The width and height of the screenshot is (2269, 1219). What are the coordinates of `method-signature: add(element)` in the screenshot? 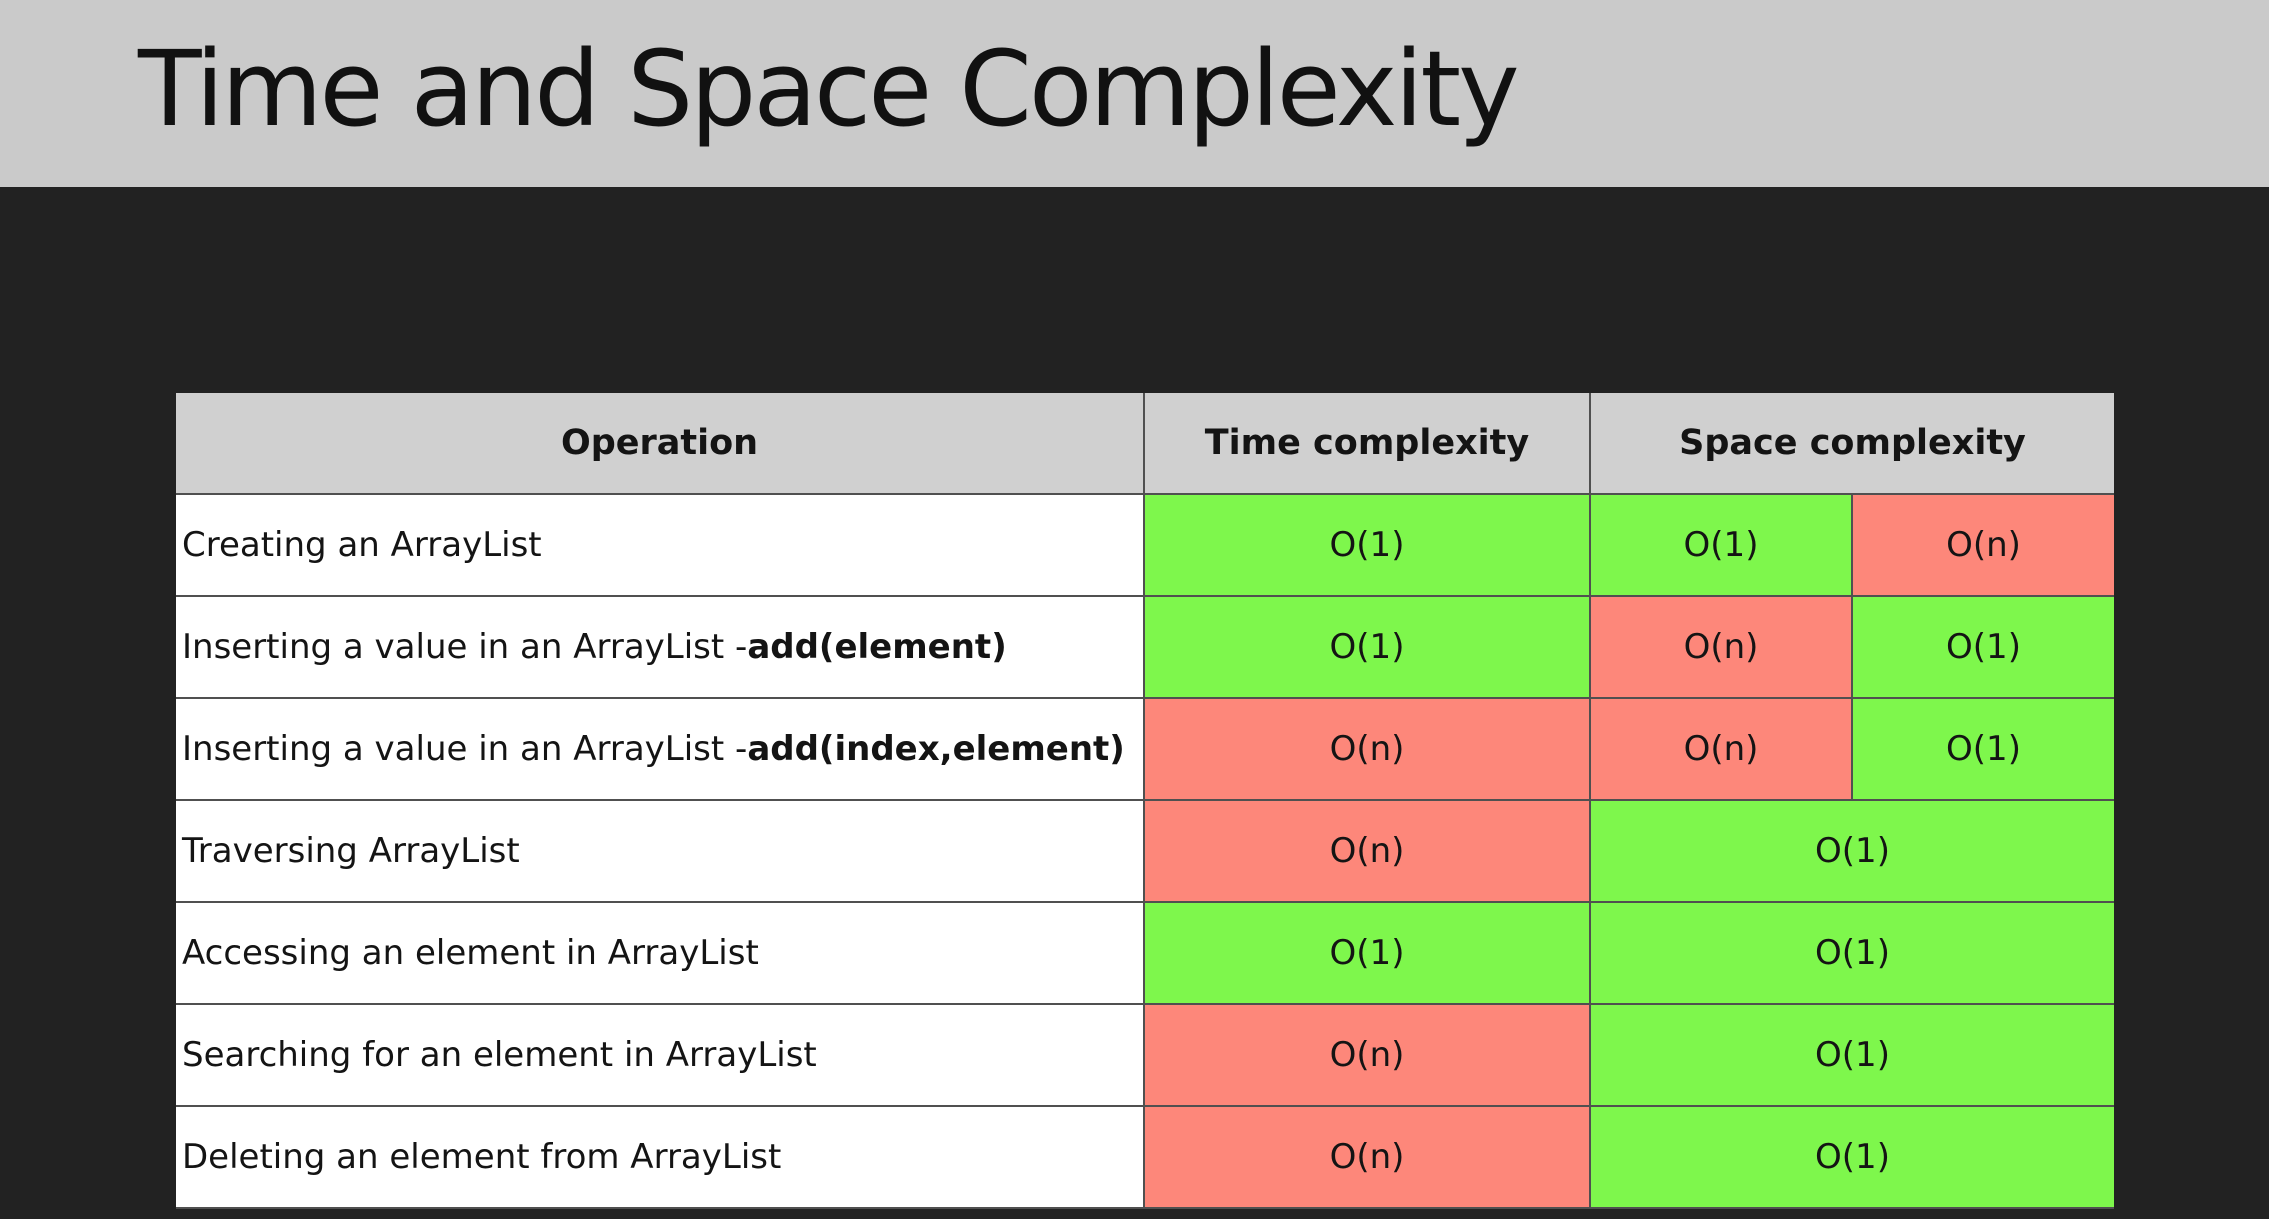 It's located at (877, 647).